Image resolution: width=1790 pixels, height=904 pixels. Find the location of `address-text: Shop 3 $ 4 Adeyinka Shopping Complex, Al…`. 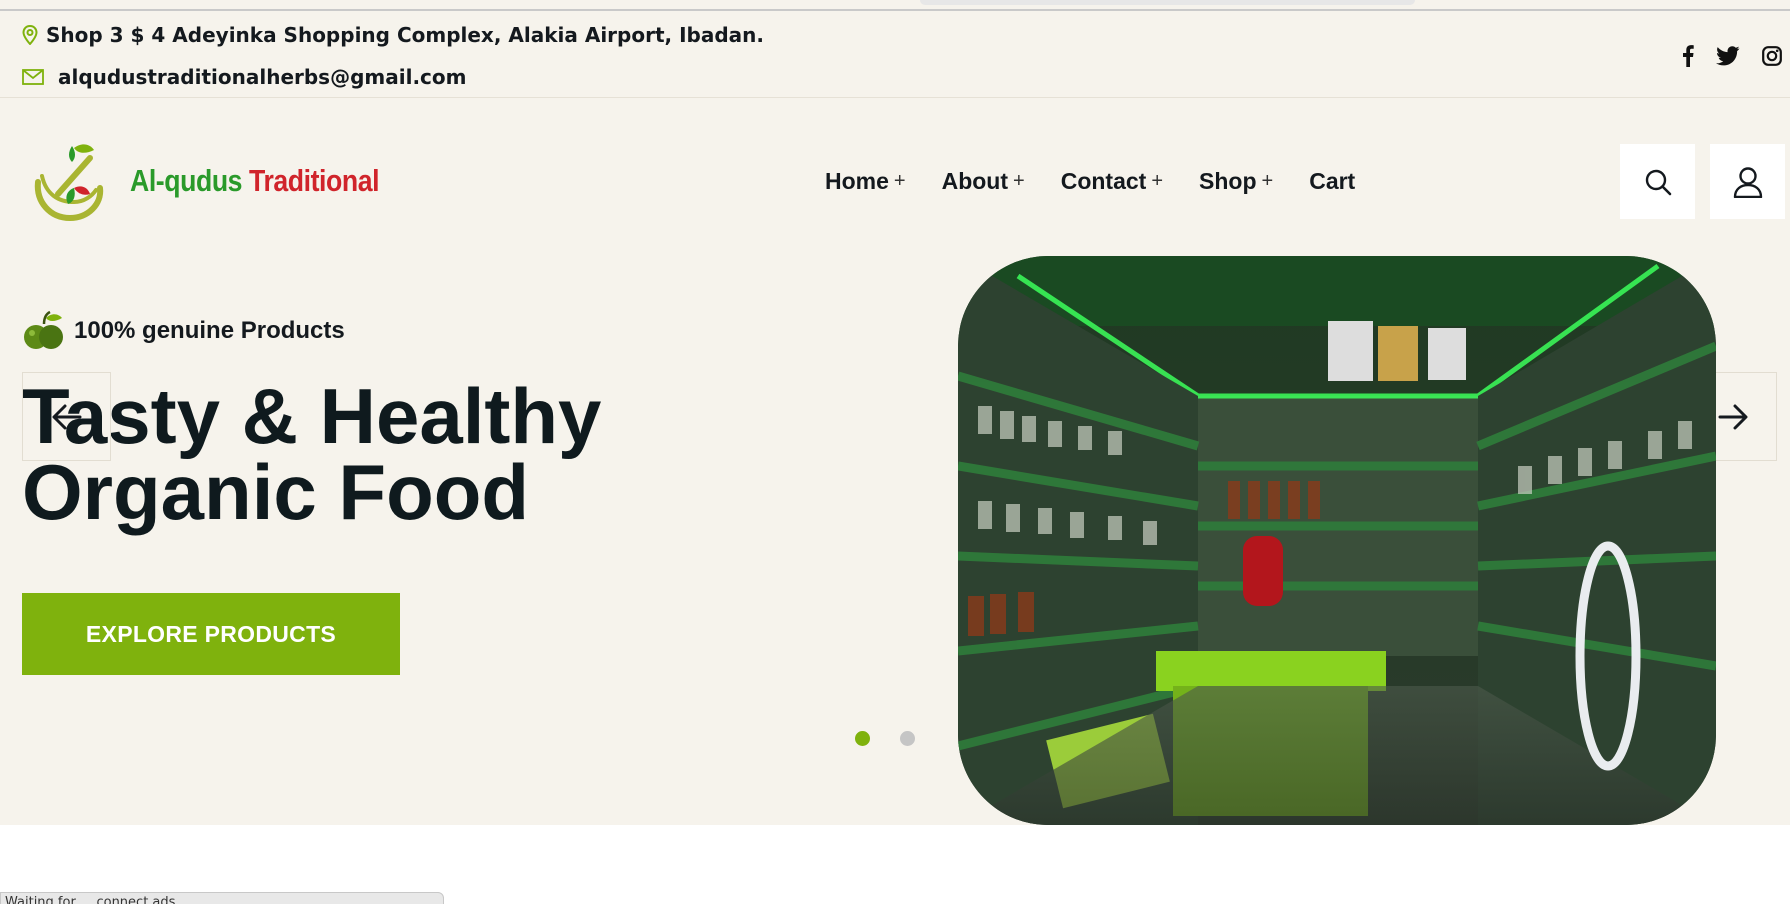

address-text: Shop 3 $ 4 Adeyinka Shopping Complex, Al… is located at coordinates (405, 35).